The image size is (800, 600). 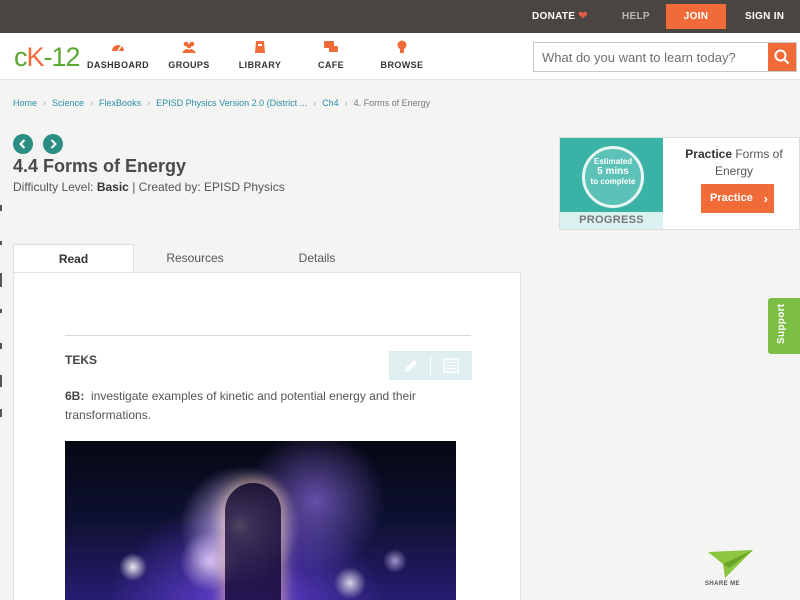 What do you see at coordinates (208, 187) in the screenshot?
I see `created-by: | Created by: EPISD Physics` at bounding box center [208, 187].